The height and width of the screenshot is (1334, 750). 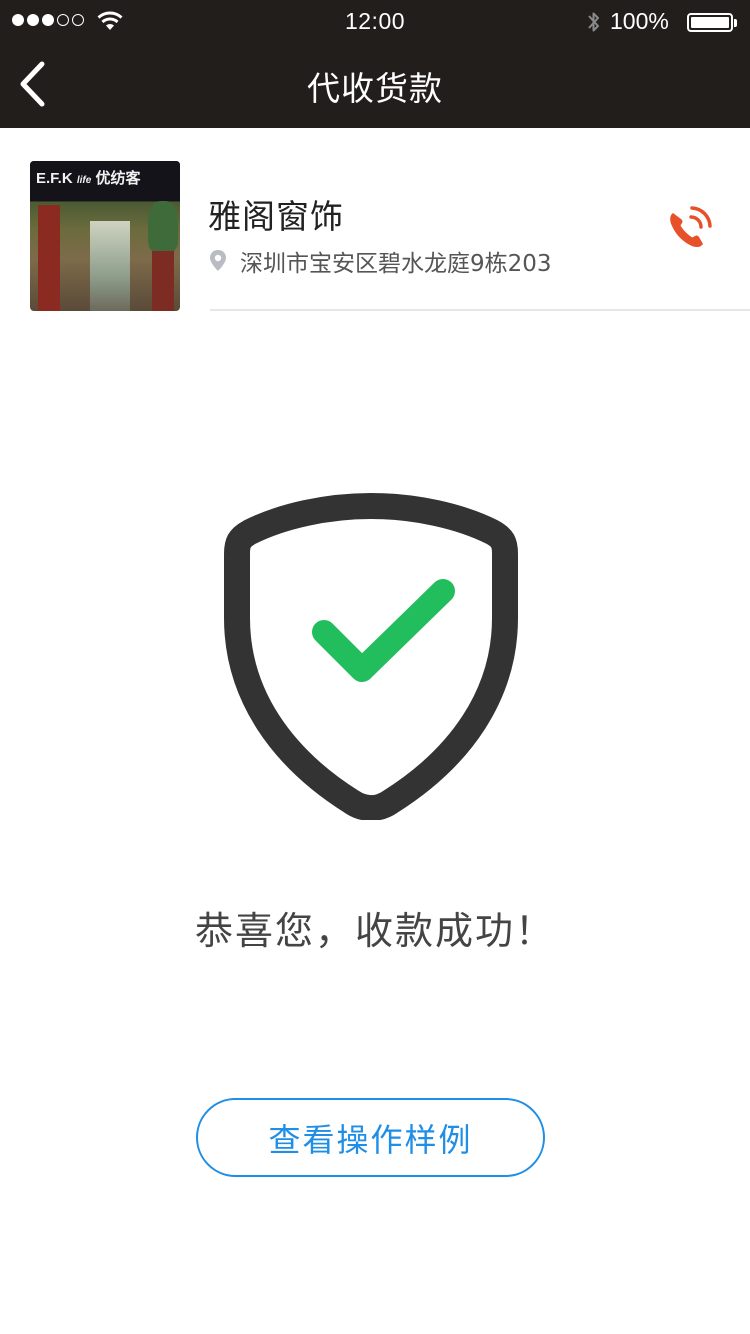 What do you see at coordinates (375, 22) in the screenshot?
I see `status-bar: 12:00 100%` at bounding box center [375, 22].